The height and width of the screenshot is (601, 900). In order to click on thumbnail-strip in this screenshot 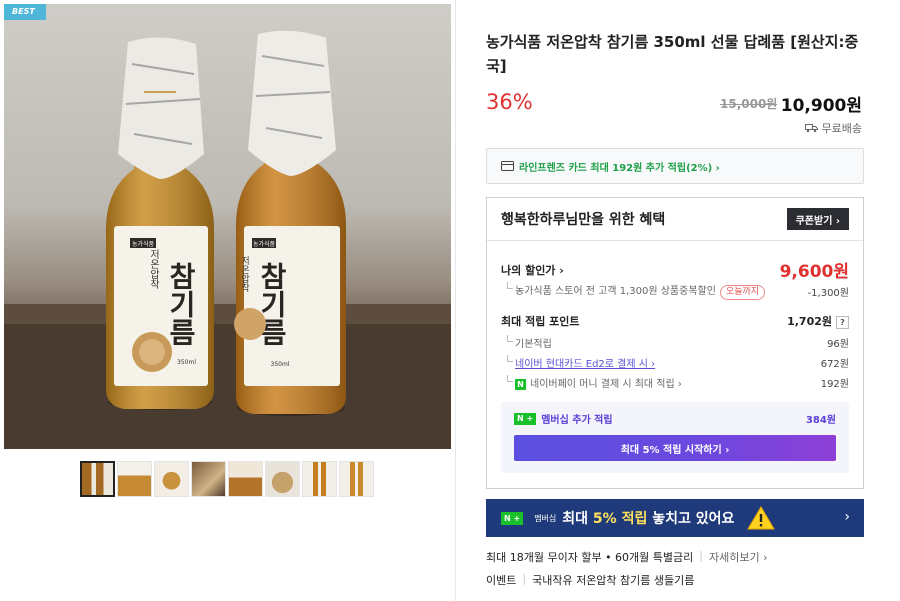, I will do `click(227, 480)`.